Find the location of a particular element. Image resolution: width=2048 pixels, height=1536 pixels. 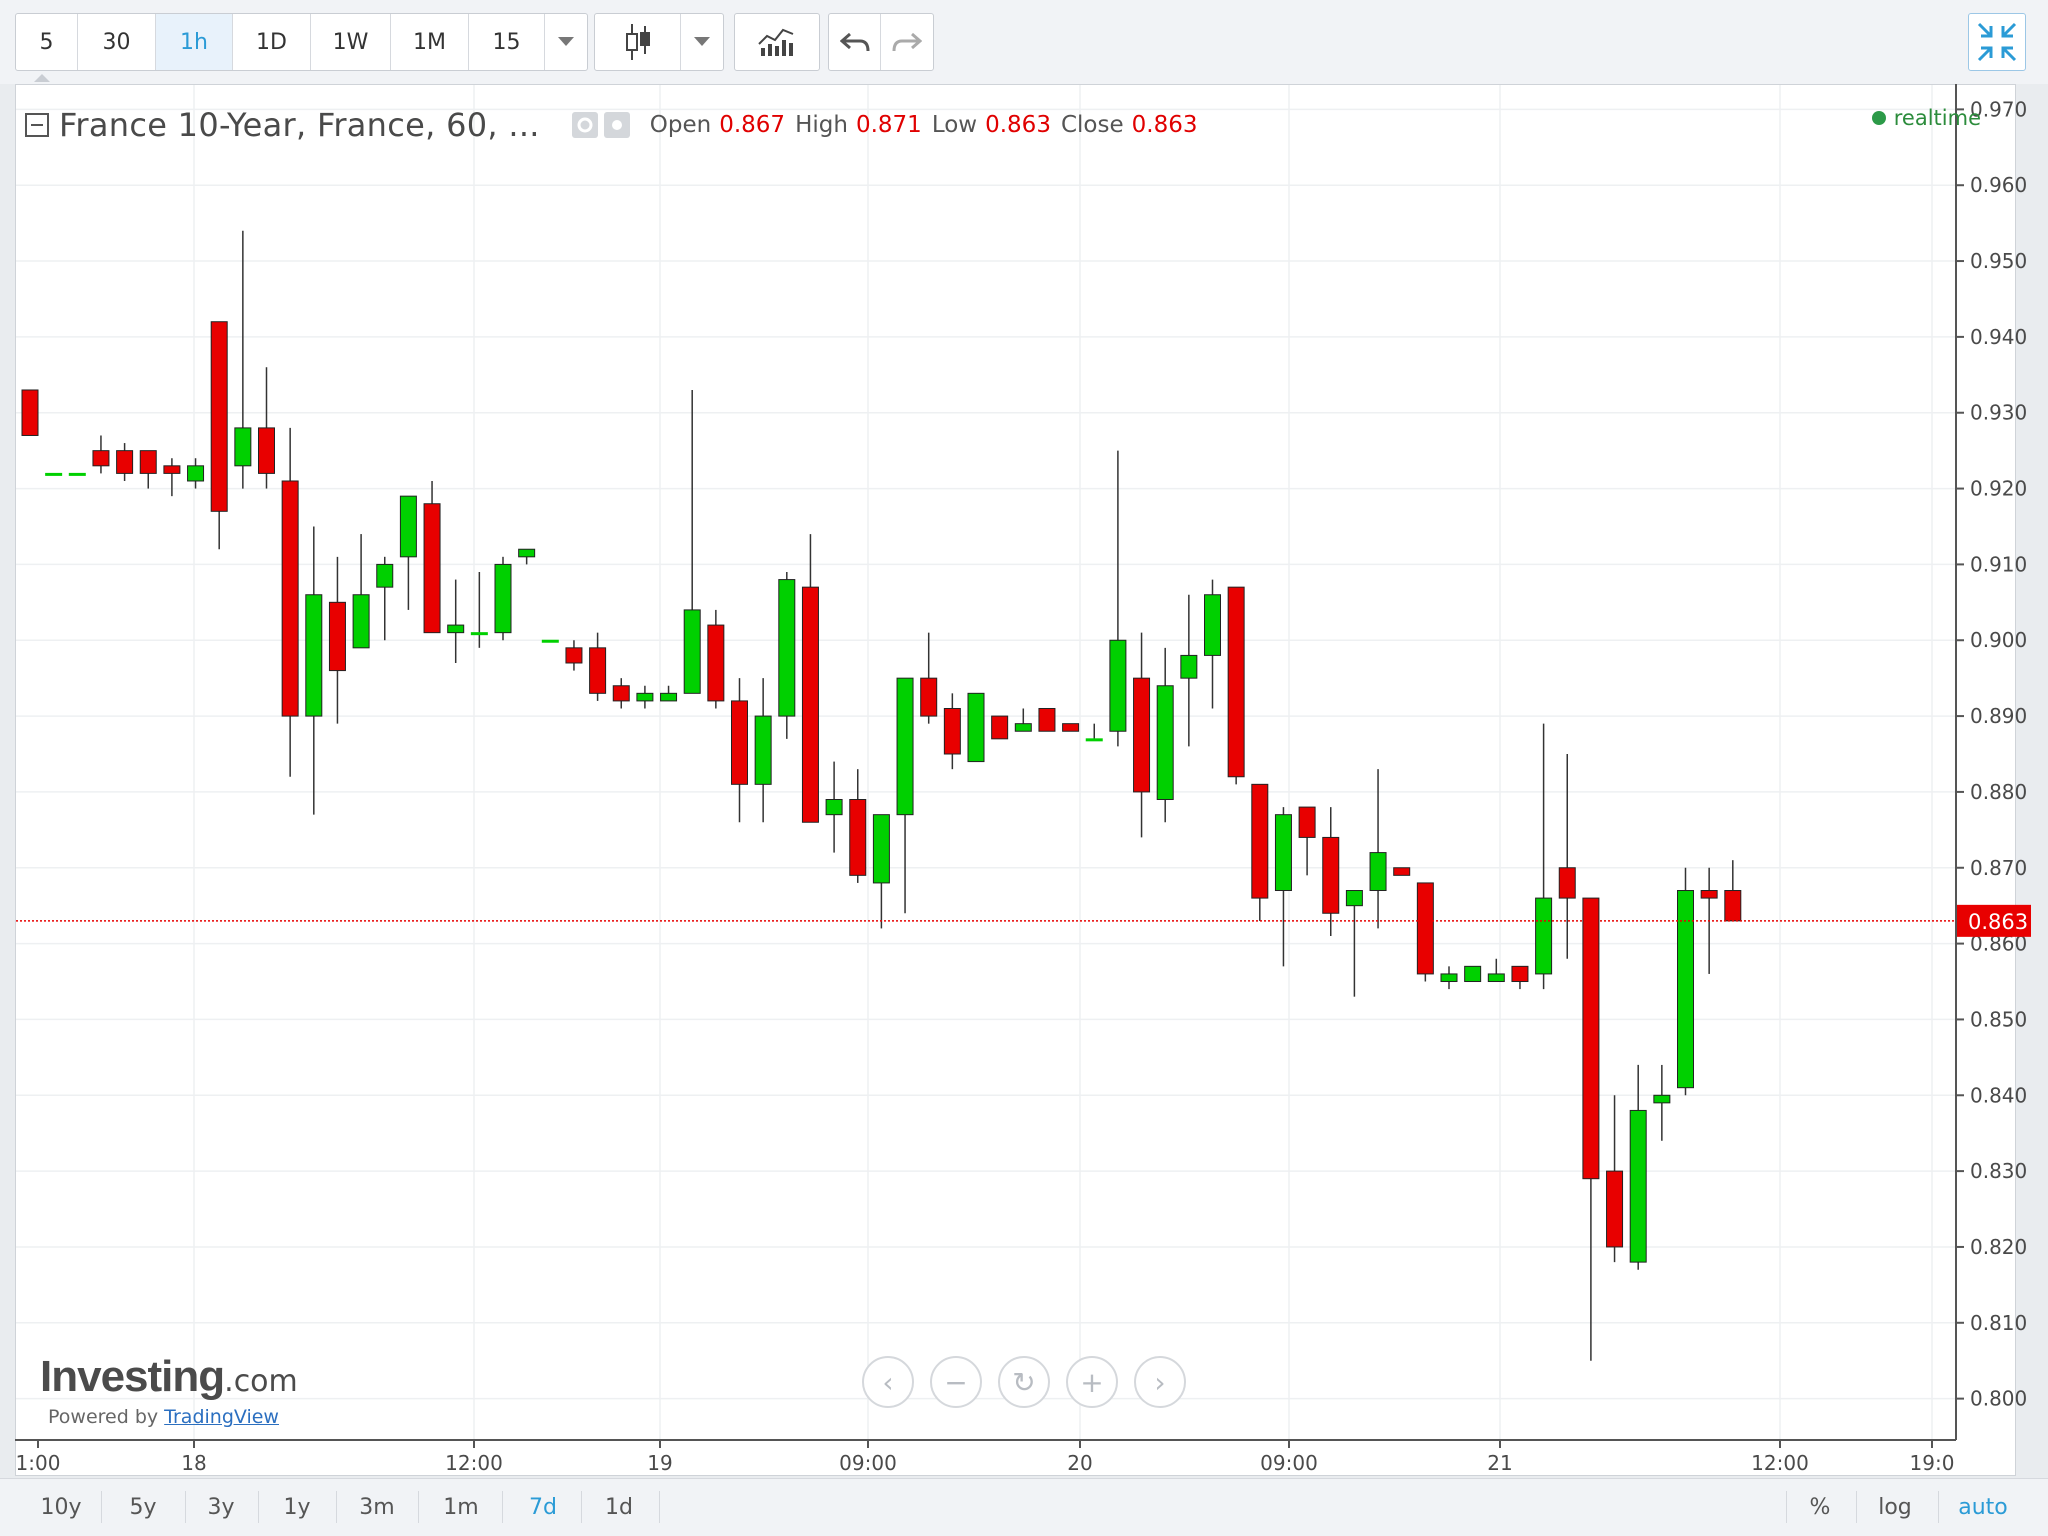

y-tick-label: 0.890 is located at coordinates (1998, 716).